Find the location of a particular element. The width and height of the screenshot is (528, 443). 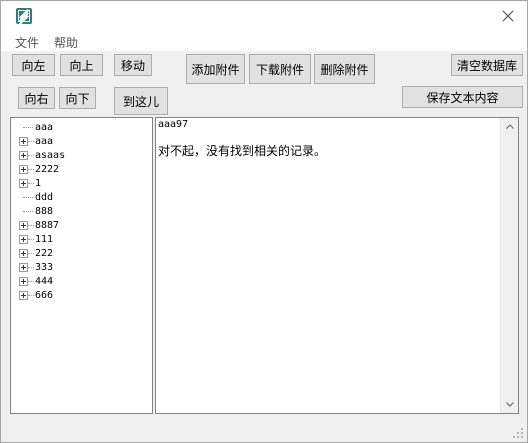

tree-node: ddd is located at coordinates (81, 197).